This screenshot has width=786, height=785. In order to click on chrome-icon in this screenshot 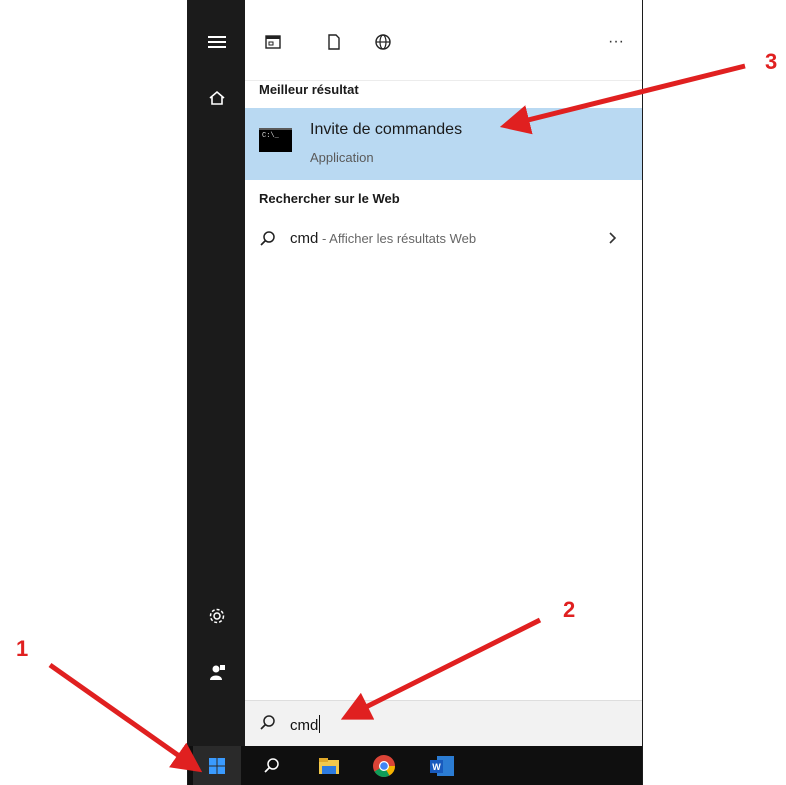, I will do `click(384, 765)`.